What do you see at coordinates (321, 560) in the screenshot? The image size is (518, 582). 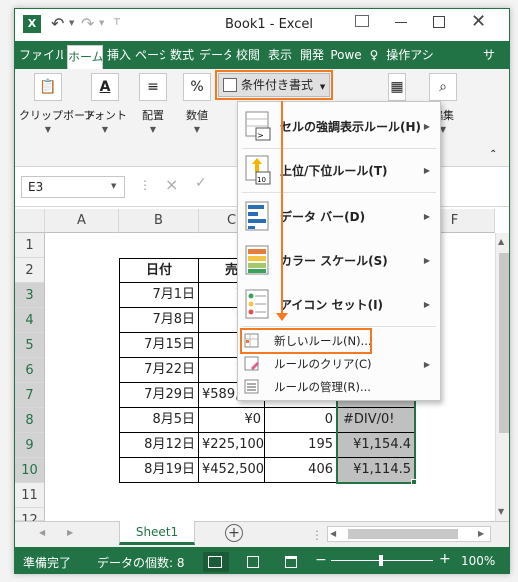 I see `zoom-out-icon: −` at bounding box center [321, 560].